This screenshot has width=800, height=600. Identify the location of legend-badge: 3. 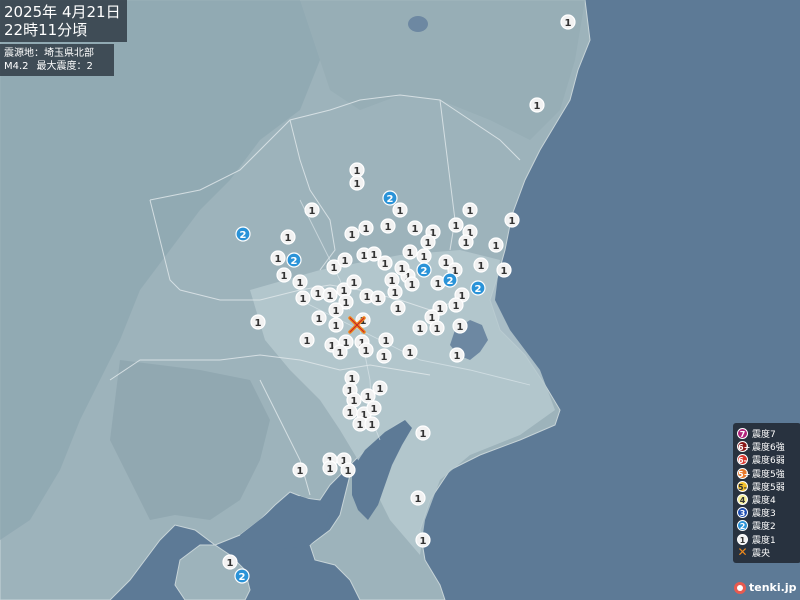
(742, 513).